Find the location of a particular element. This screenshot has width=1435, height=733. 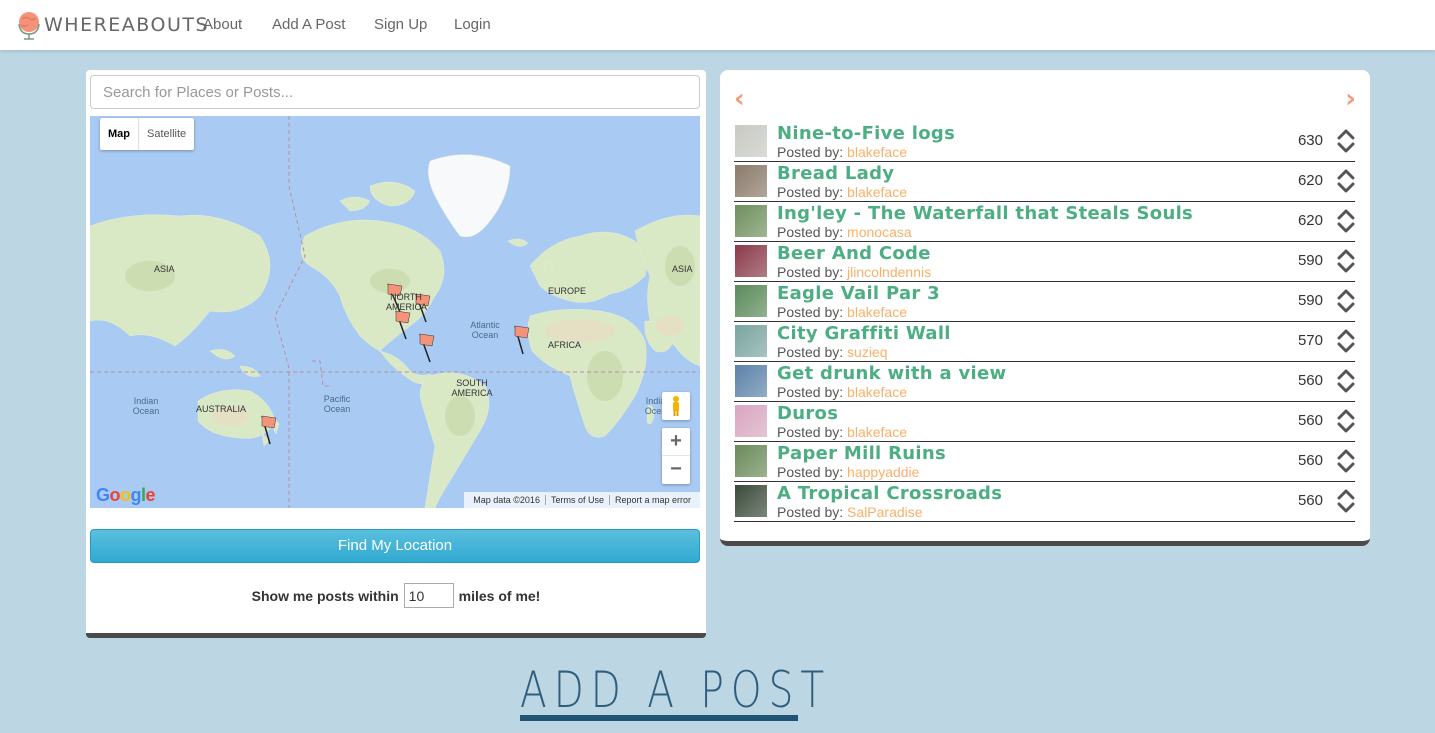

post-author-link: suzieq is located at coordinates (867, 352).